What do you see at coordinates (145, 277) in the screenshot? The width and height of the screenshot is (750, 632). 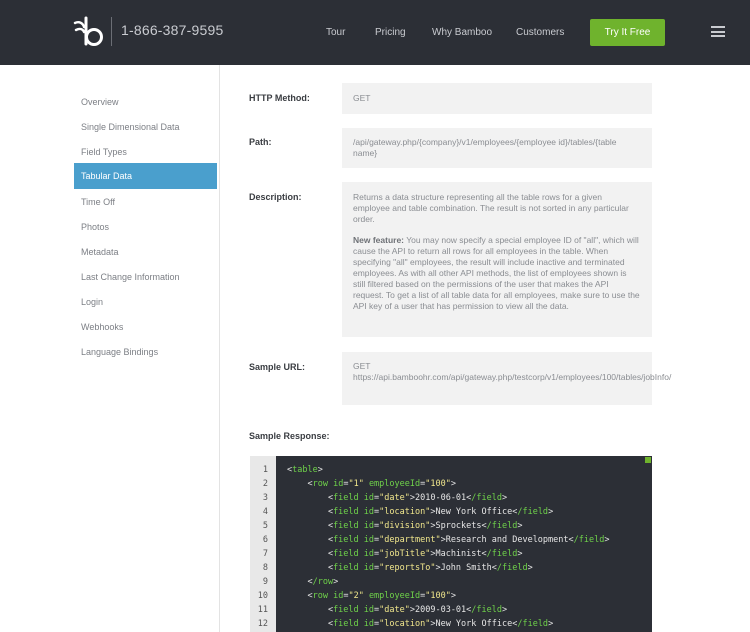 I see `sidebar-item-last-change-information: Last Change Information` at bounding box center [145, 277].